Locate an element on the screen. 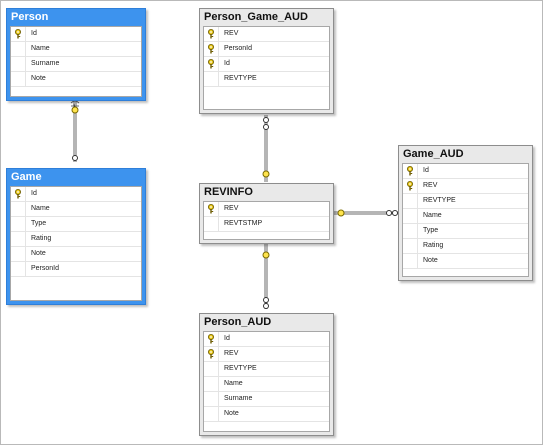 This screenshot has height=446, width=544. table-columns: REV REVTSTMP is located at coordinates (266, 220).